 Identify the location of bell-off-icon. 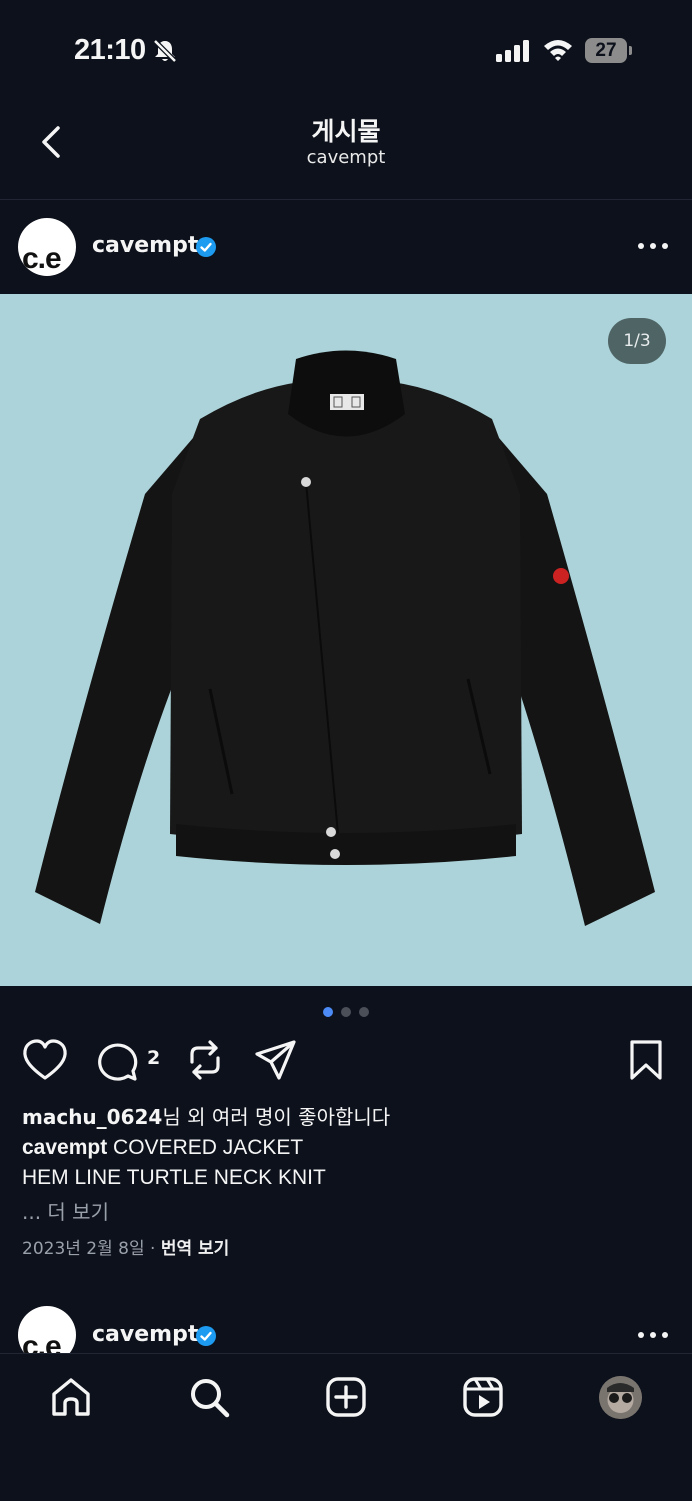
(165, 51).